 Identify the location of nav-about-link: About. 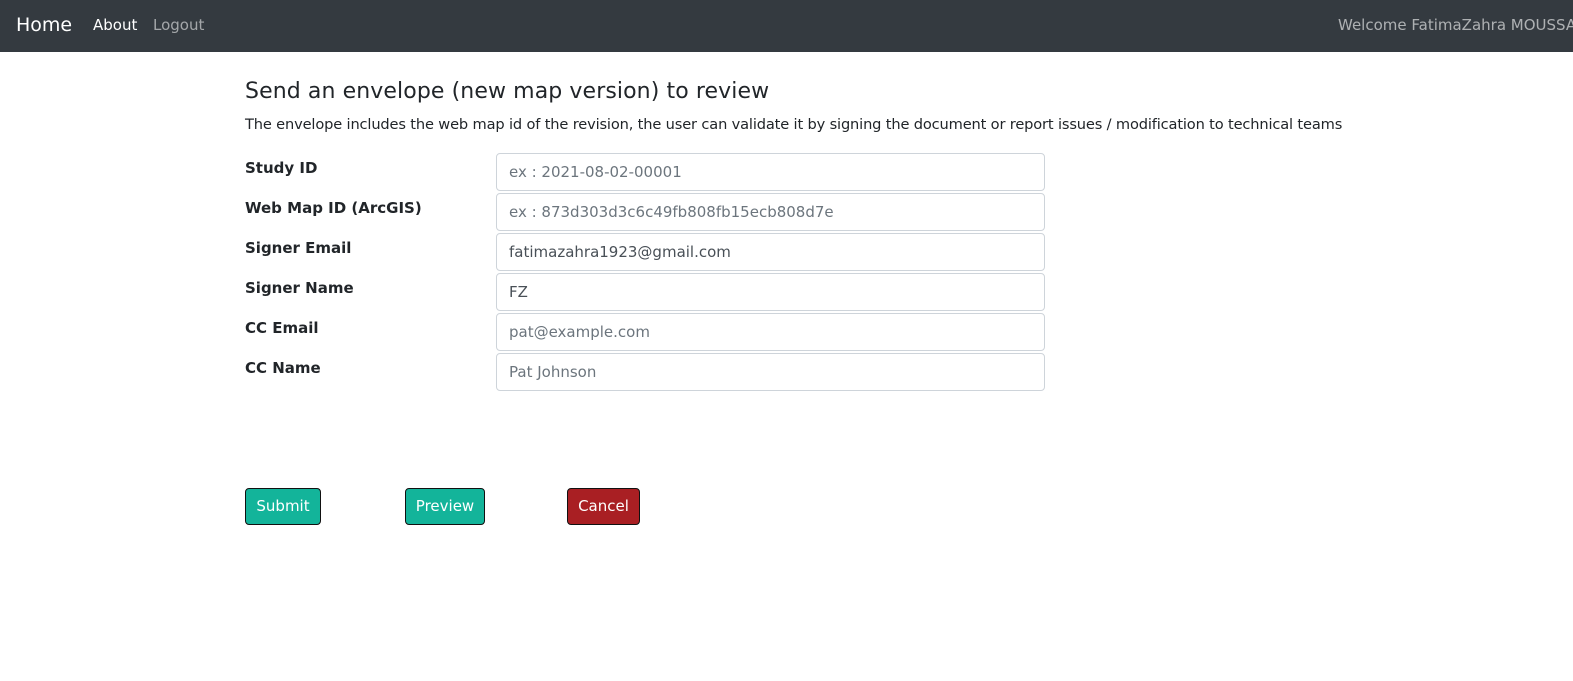
(115, 25).